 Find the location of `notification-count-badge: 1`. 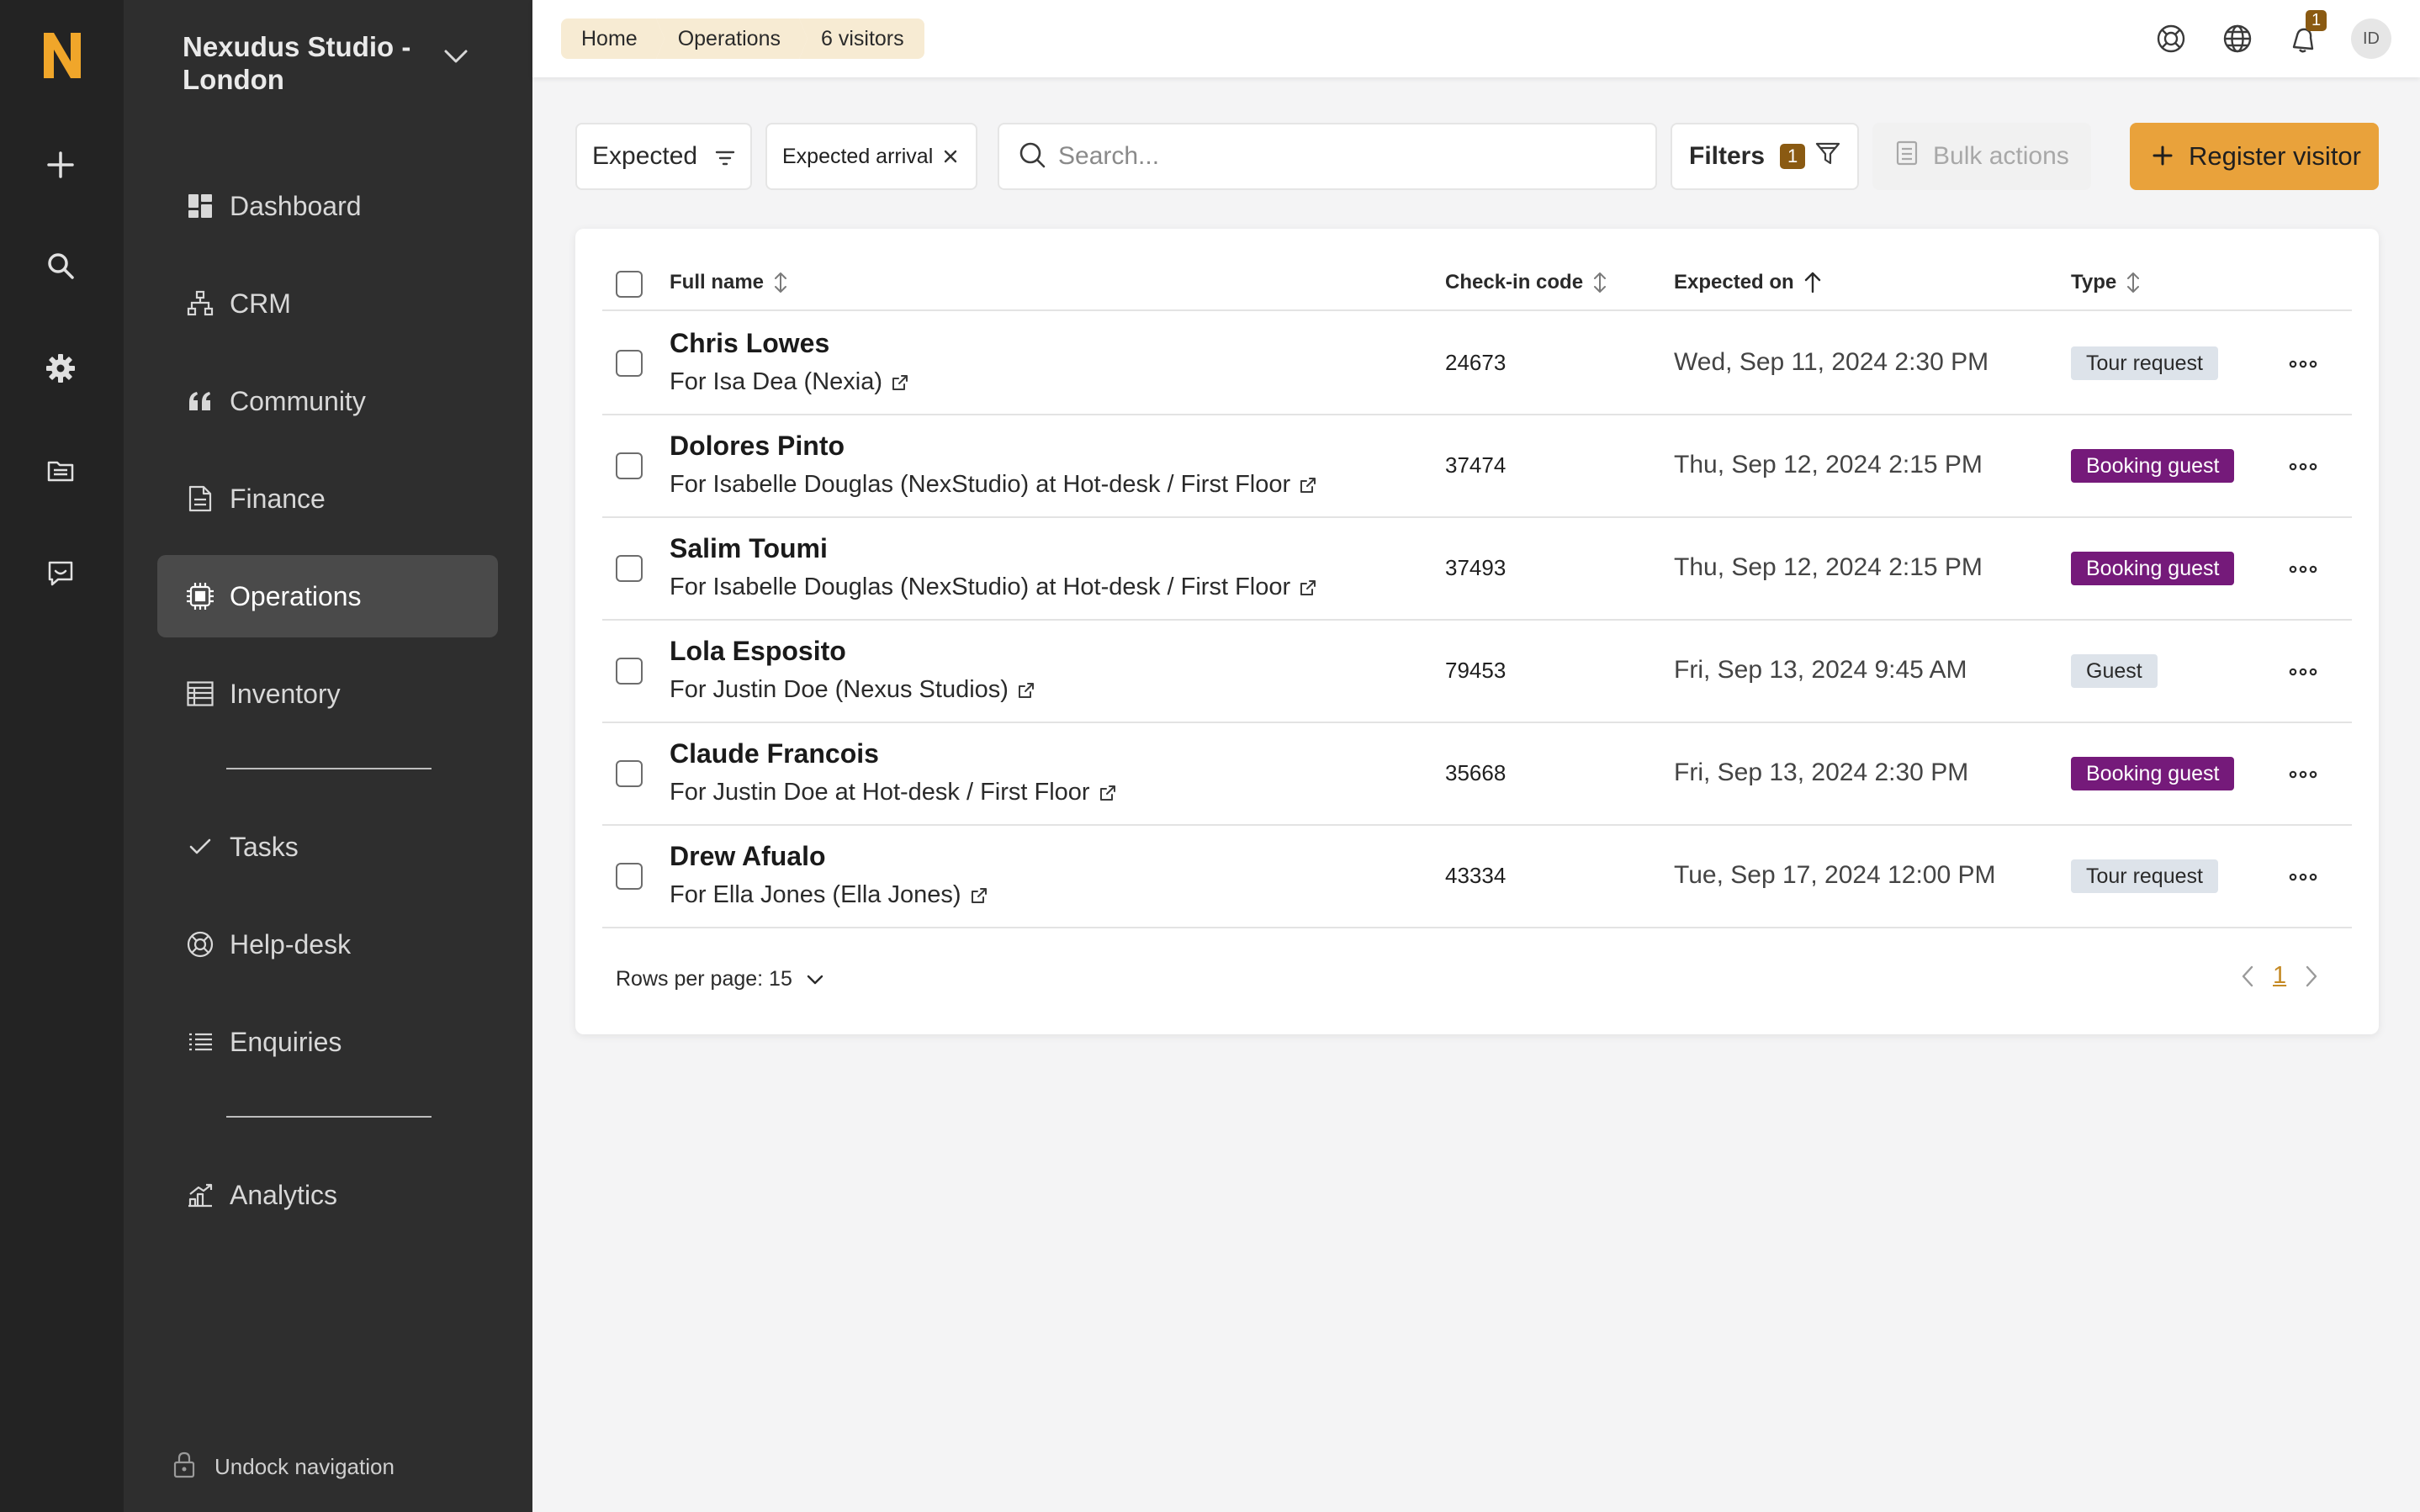

notification-count-badge: 1 is located at coordinates (2316, 20).